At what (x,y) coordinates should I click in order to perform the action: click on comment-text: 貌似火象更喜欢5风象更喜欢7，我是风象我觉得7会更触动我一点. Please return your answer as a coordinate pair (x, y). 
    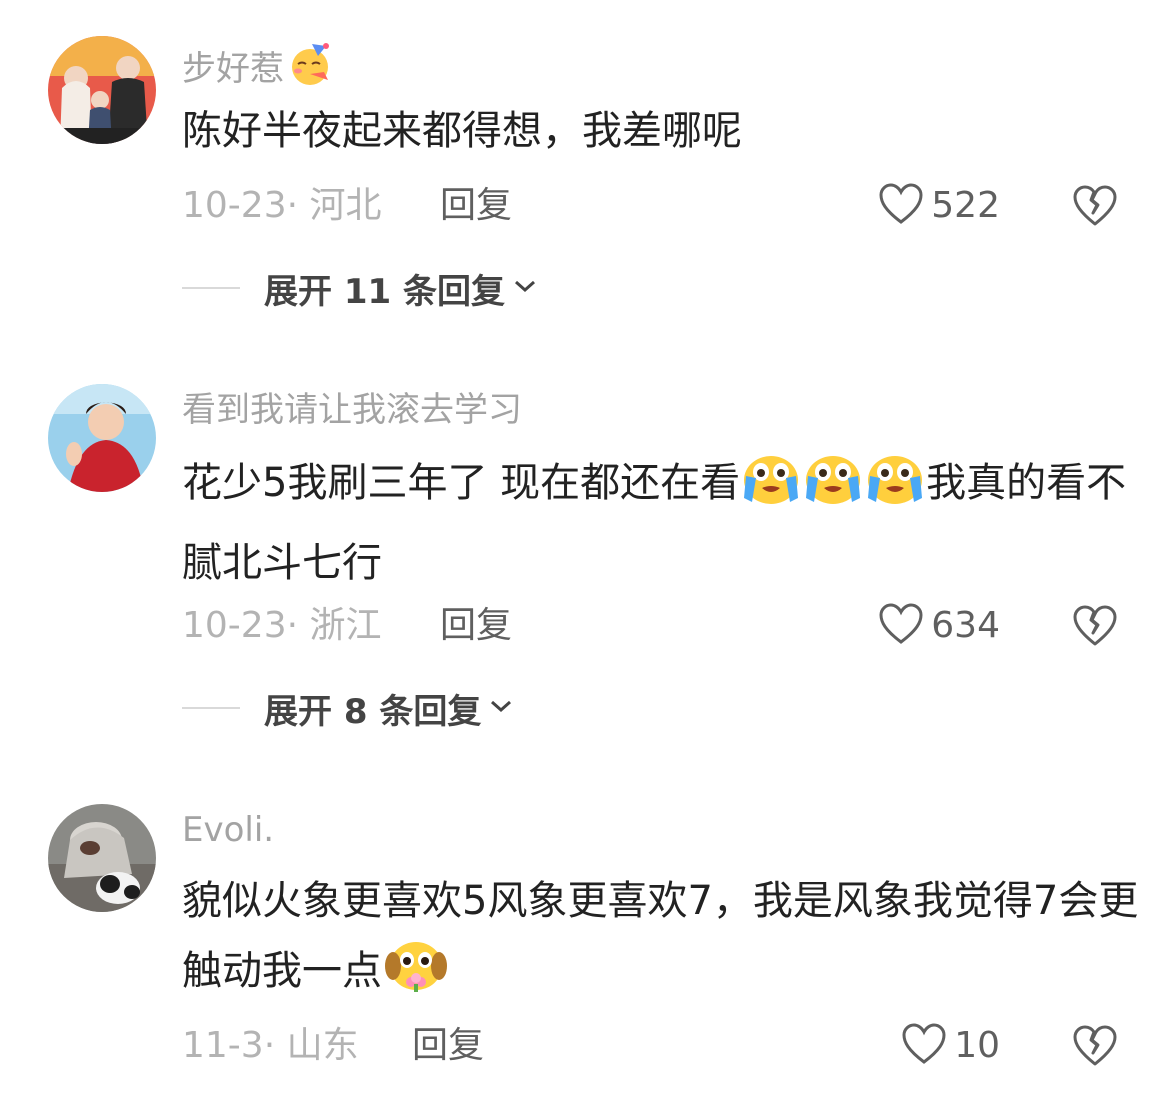
    Looking at the image, I should click on (662, 941).